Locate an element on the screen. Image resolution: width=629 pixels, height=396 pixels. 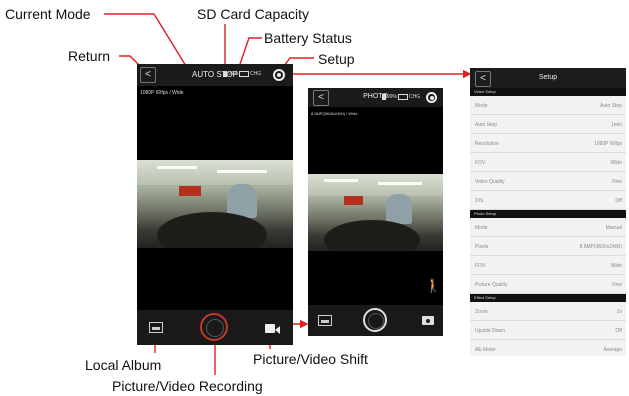
setting-value: 1min is located at coordinates (616, 125).